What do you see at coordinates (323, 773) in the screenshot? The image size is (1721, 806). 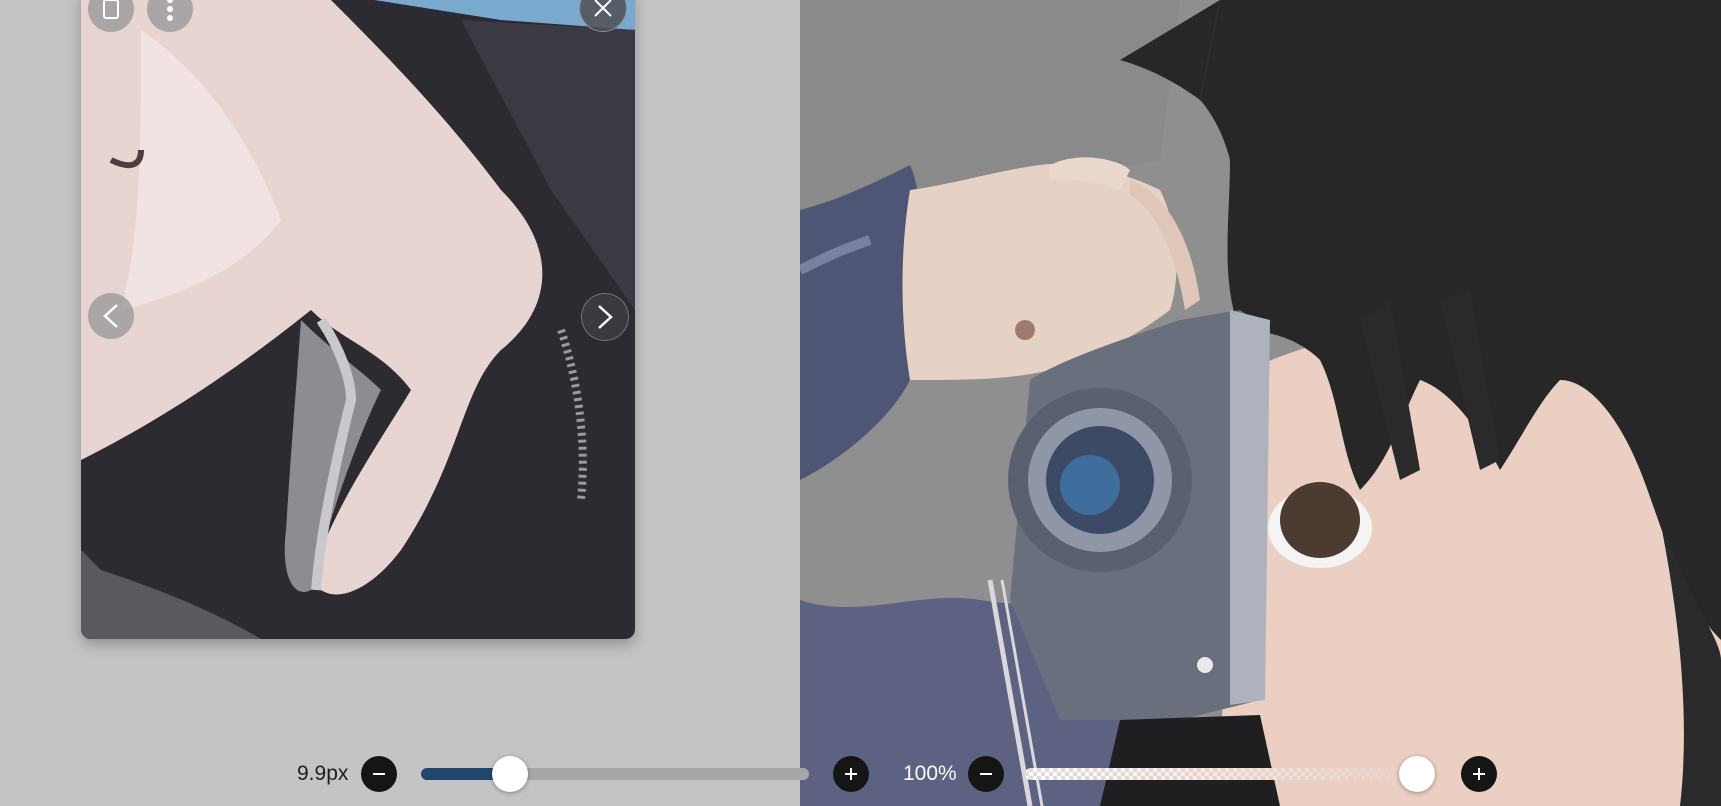 I see `brush-size-label: 9.9px` at bounding box center [323, 773].